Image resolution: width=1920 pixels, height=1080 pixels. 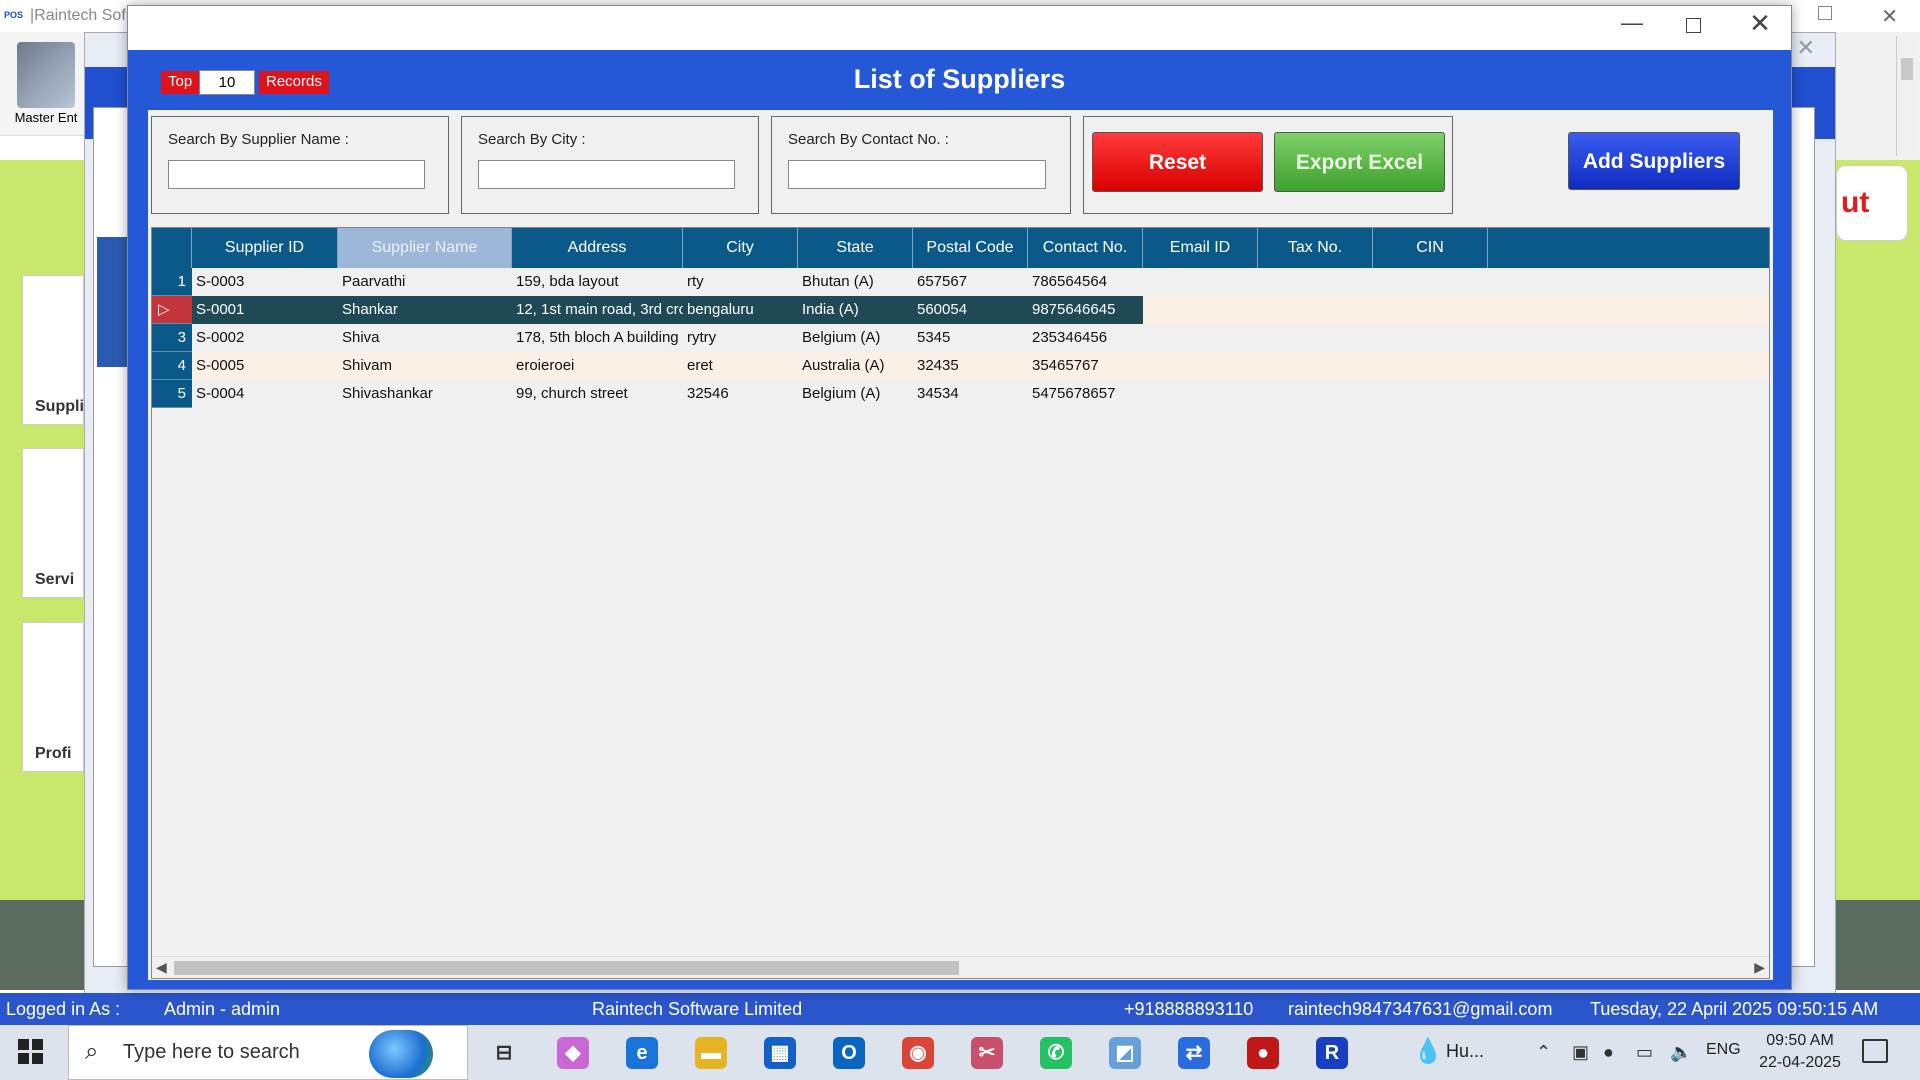 I want to click on column-header-tax-no: Tax No., so click(x=1315, y=248).